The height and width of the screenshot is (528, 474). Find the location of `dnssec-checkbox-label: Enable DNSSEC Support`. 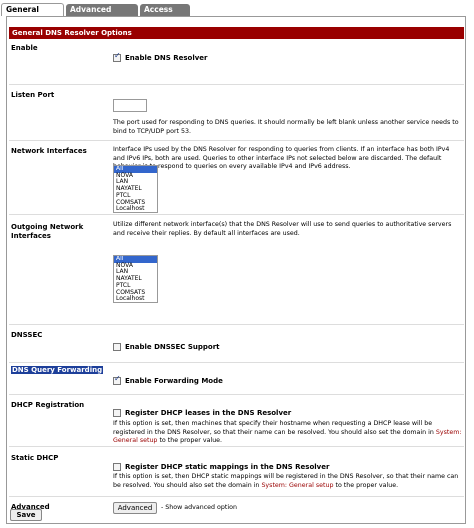

dnssec-checkbox-label: Enable DNSSEC Support is located at coordinates (172, 347).